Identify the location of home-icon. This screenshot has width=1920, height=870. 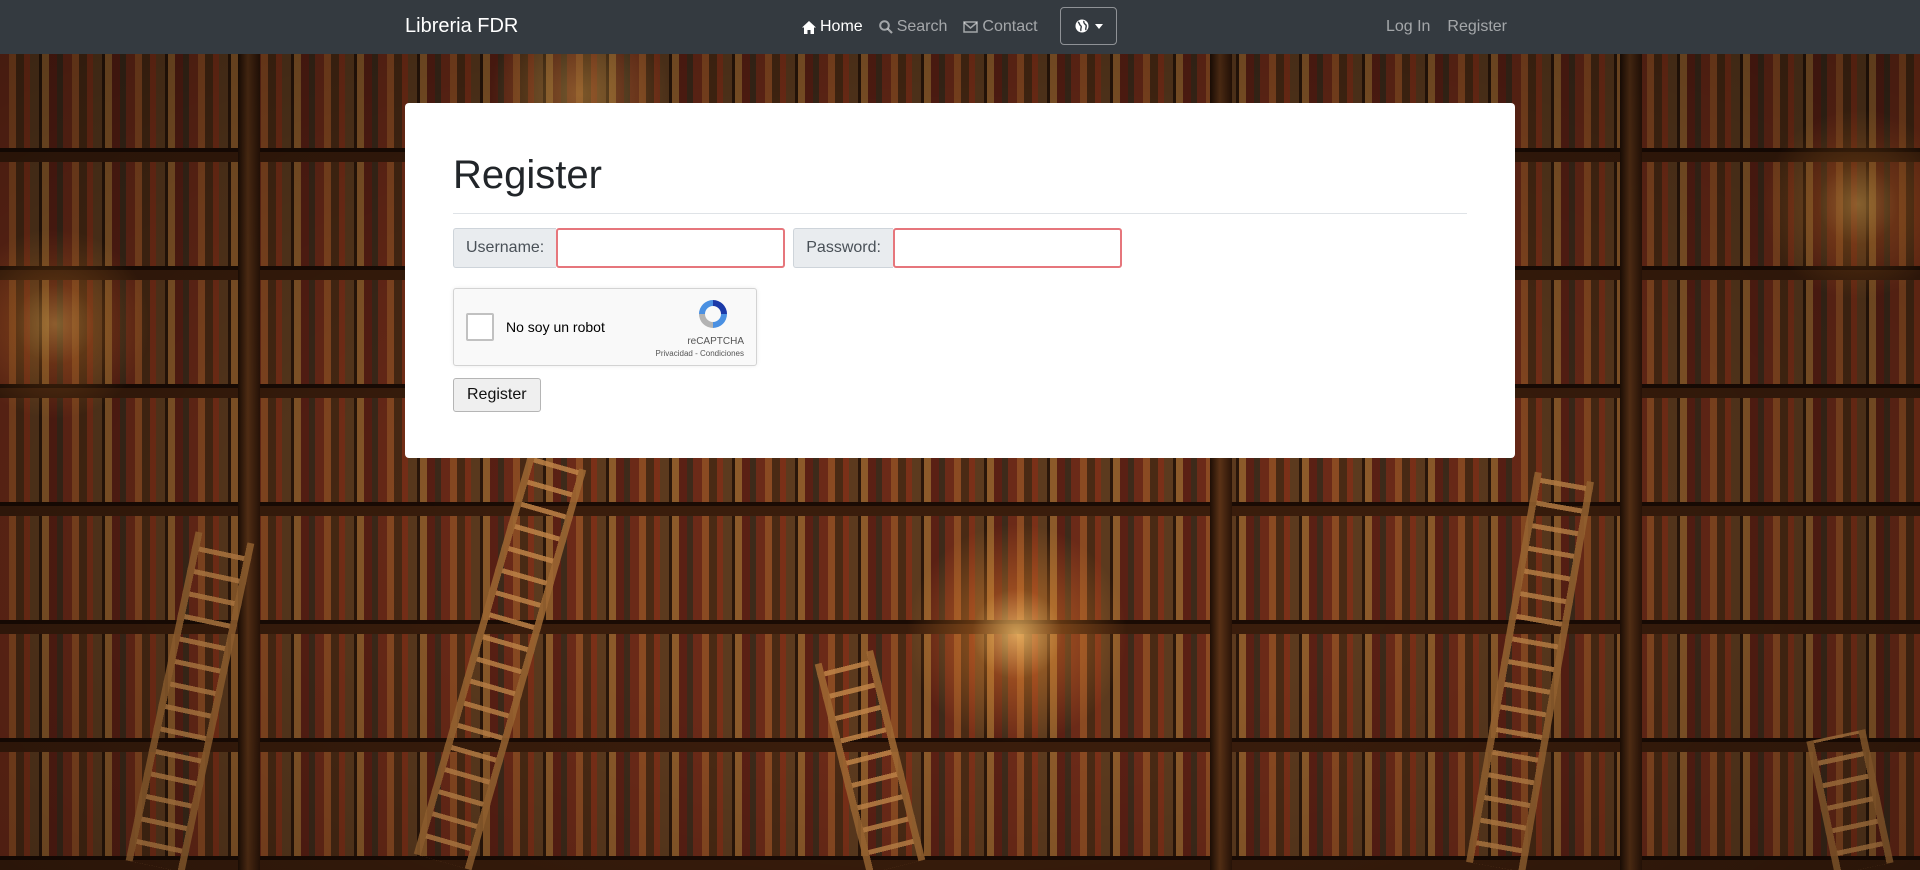
(809, 27).